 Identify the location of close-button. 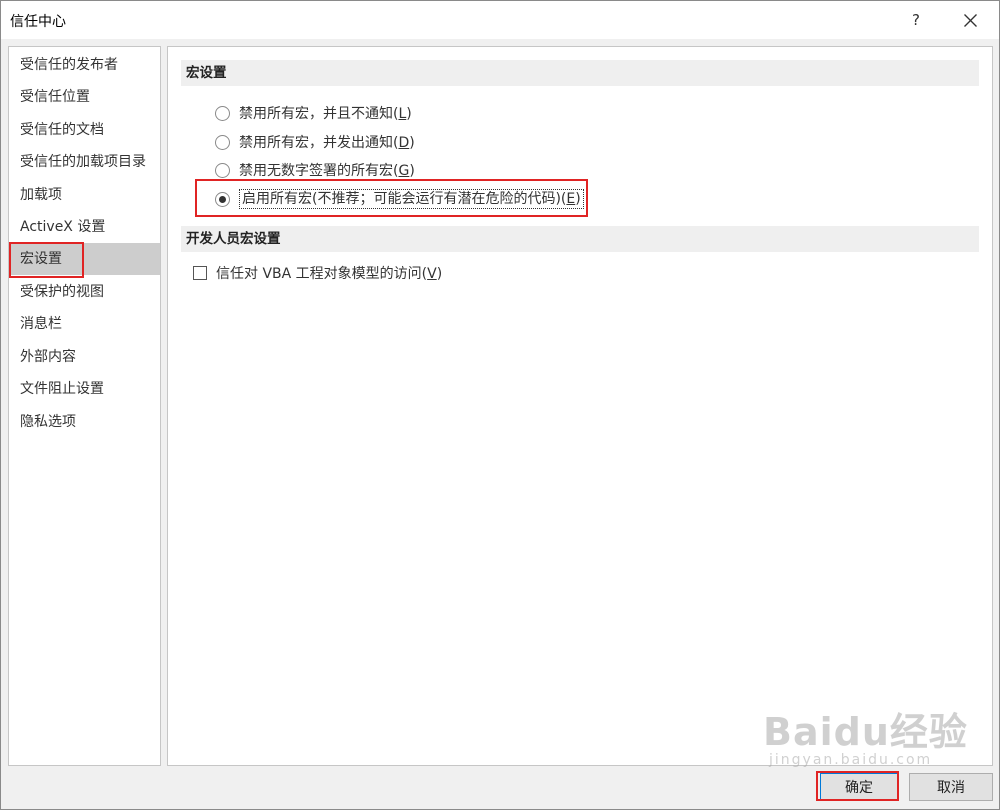
(970, 20).